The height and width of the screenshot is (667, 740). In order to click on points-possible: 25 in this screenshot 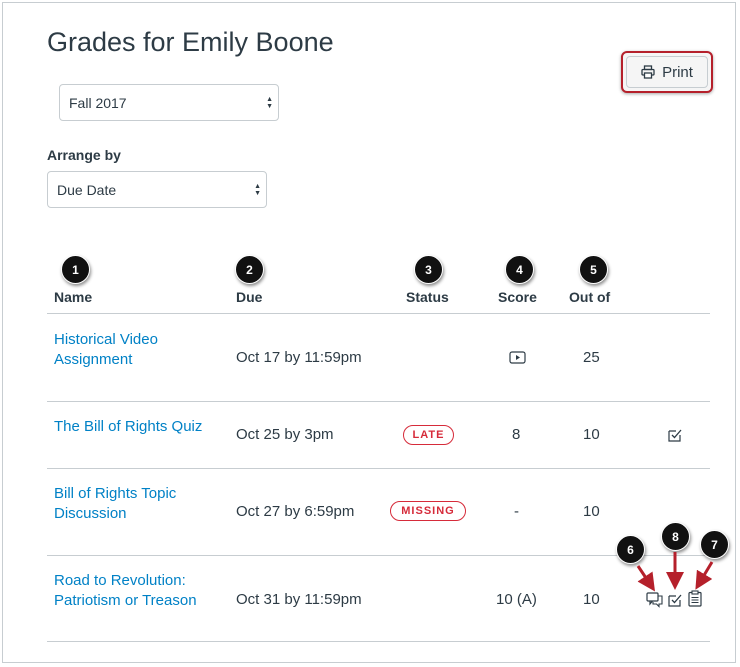, I will do `click(591, 357)`.